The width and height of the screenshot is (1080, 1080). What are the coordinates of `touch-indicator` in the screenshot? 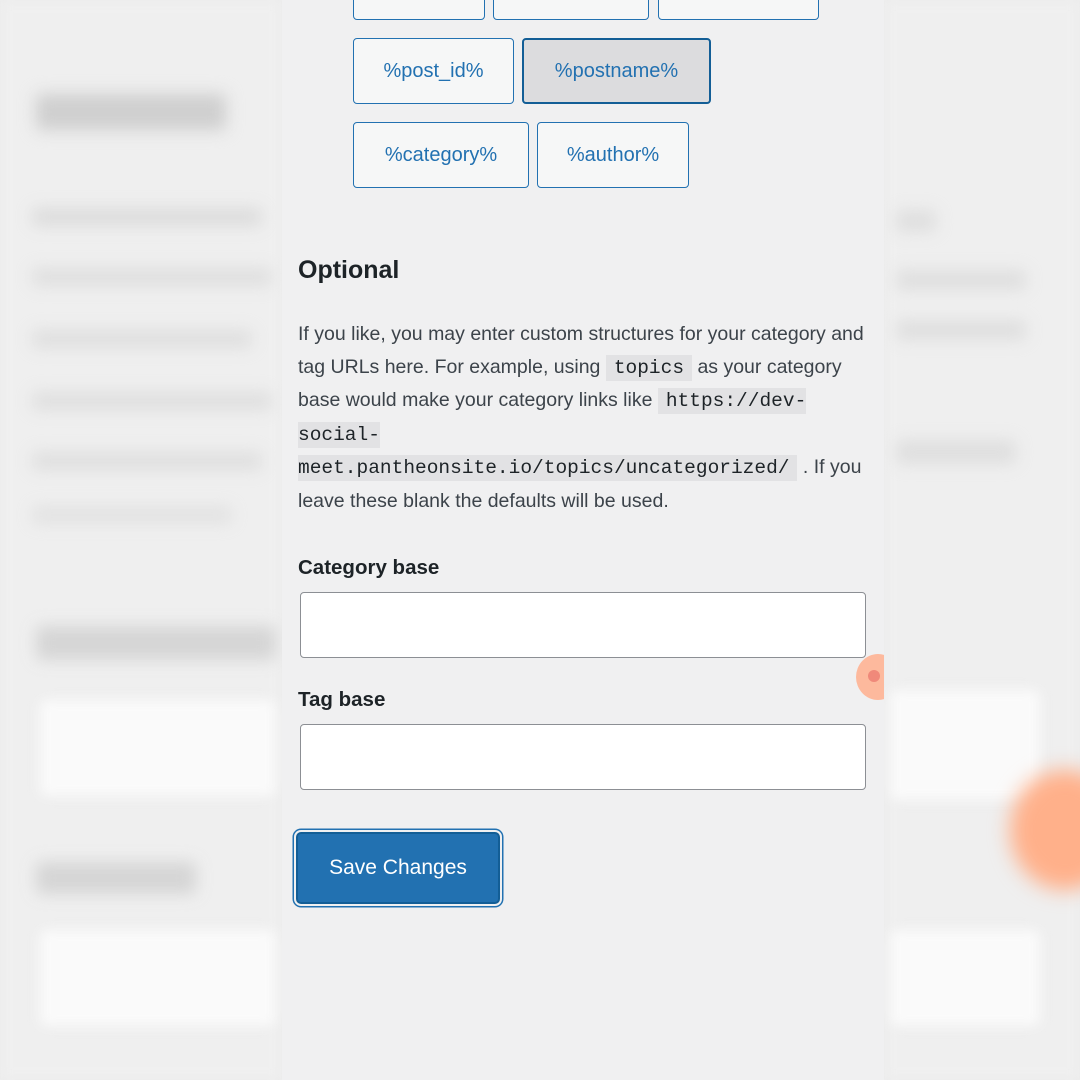 It's located at (870, 677).